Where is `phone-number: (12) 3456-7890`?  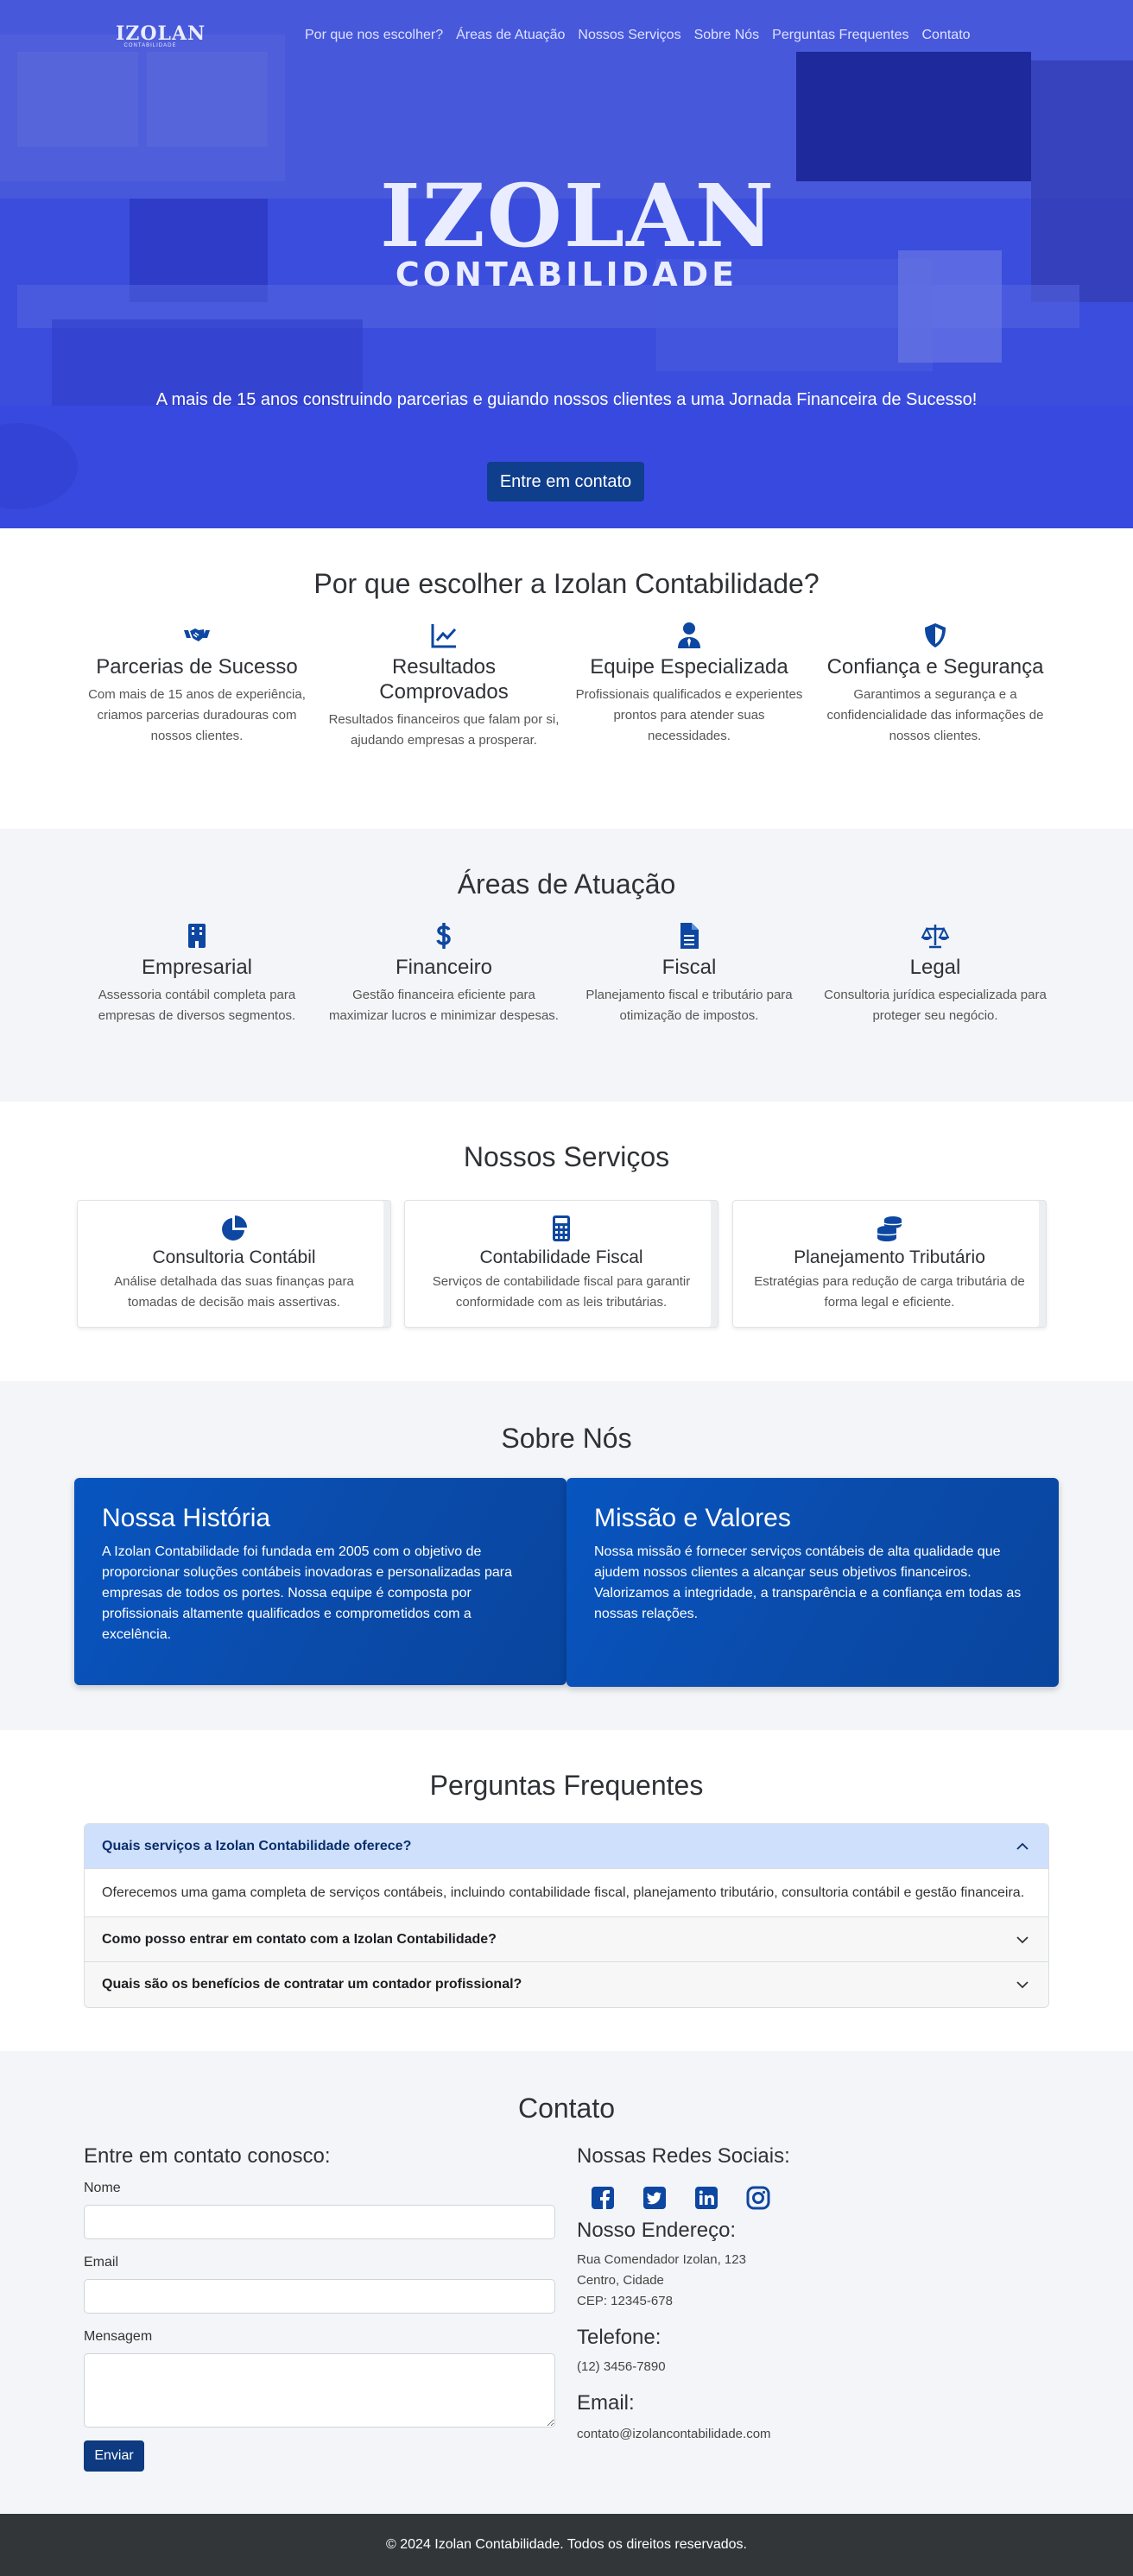
phone-number: (12) 3456-7890 is located at coordinates (621, 2366).